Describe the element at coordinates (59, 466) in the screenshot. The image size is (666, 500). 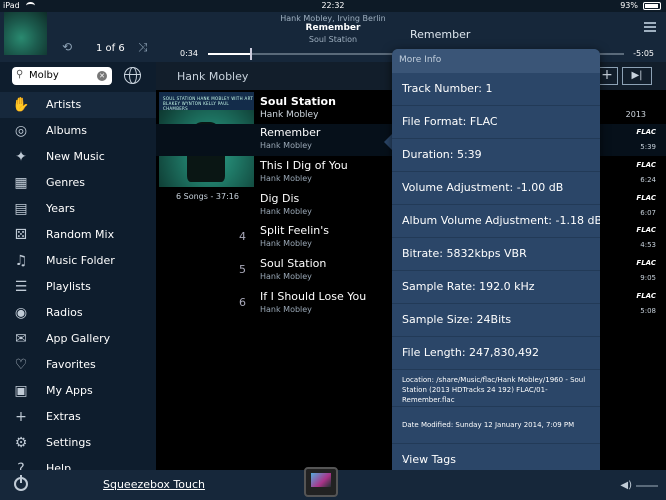
I see `sidebar-item-label: Help` at that location.